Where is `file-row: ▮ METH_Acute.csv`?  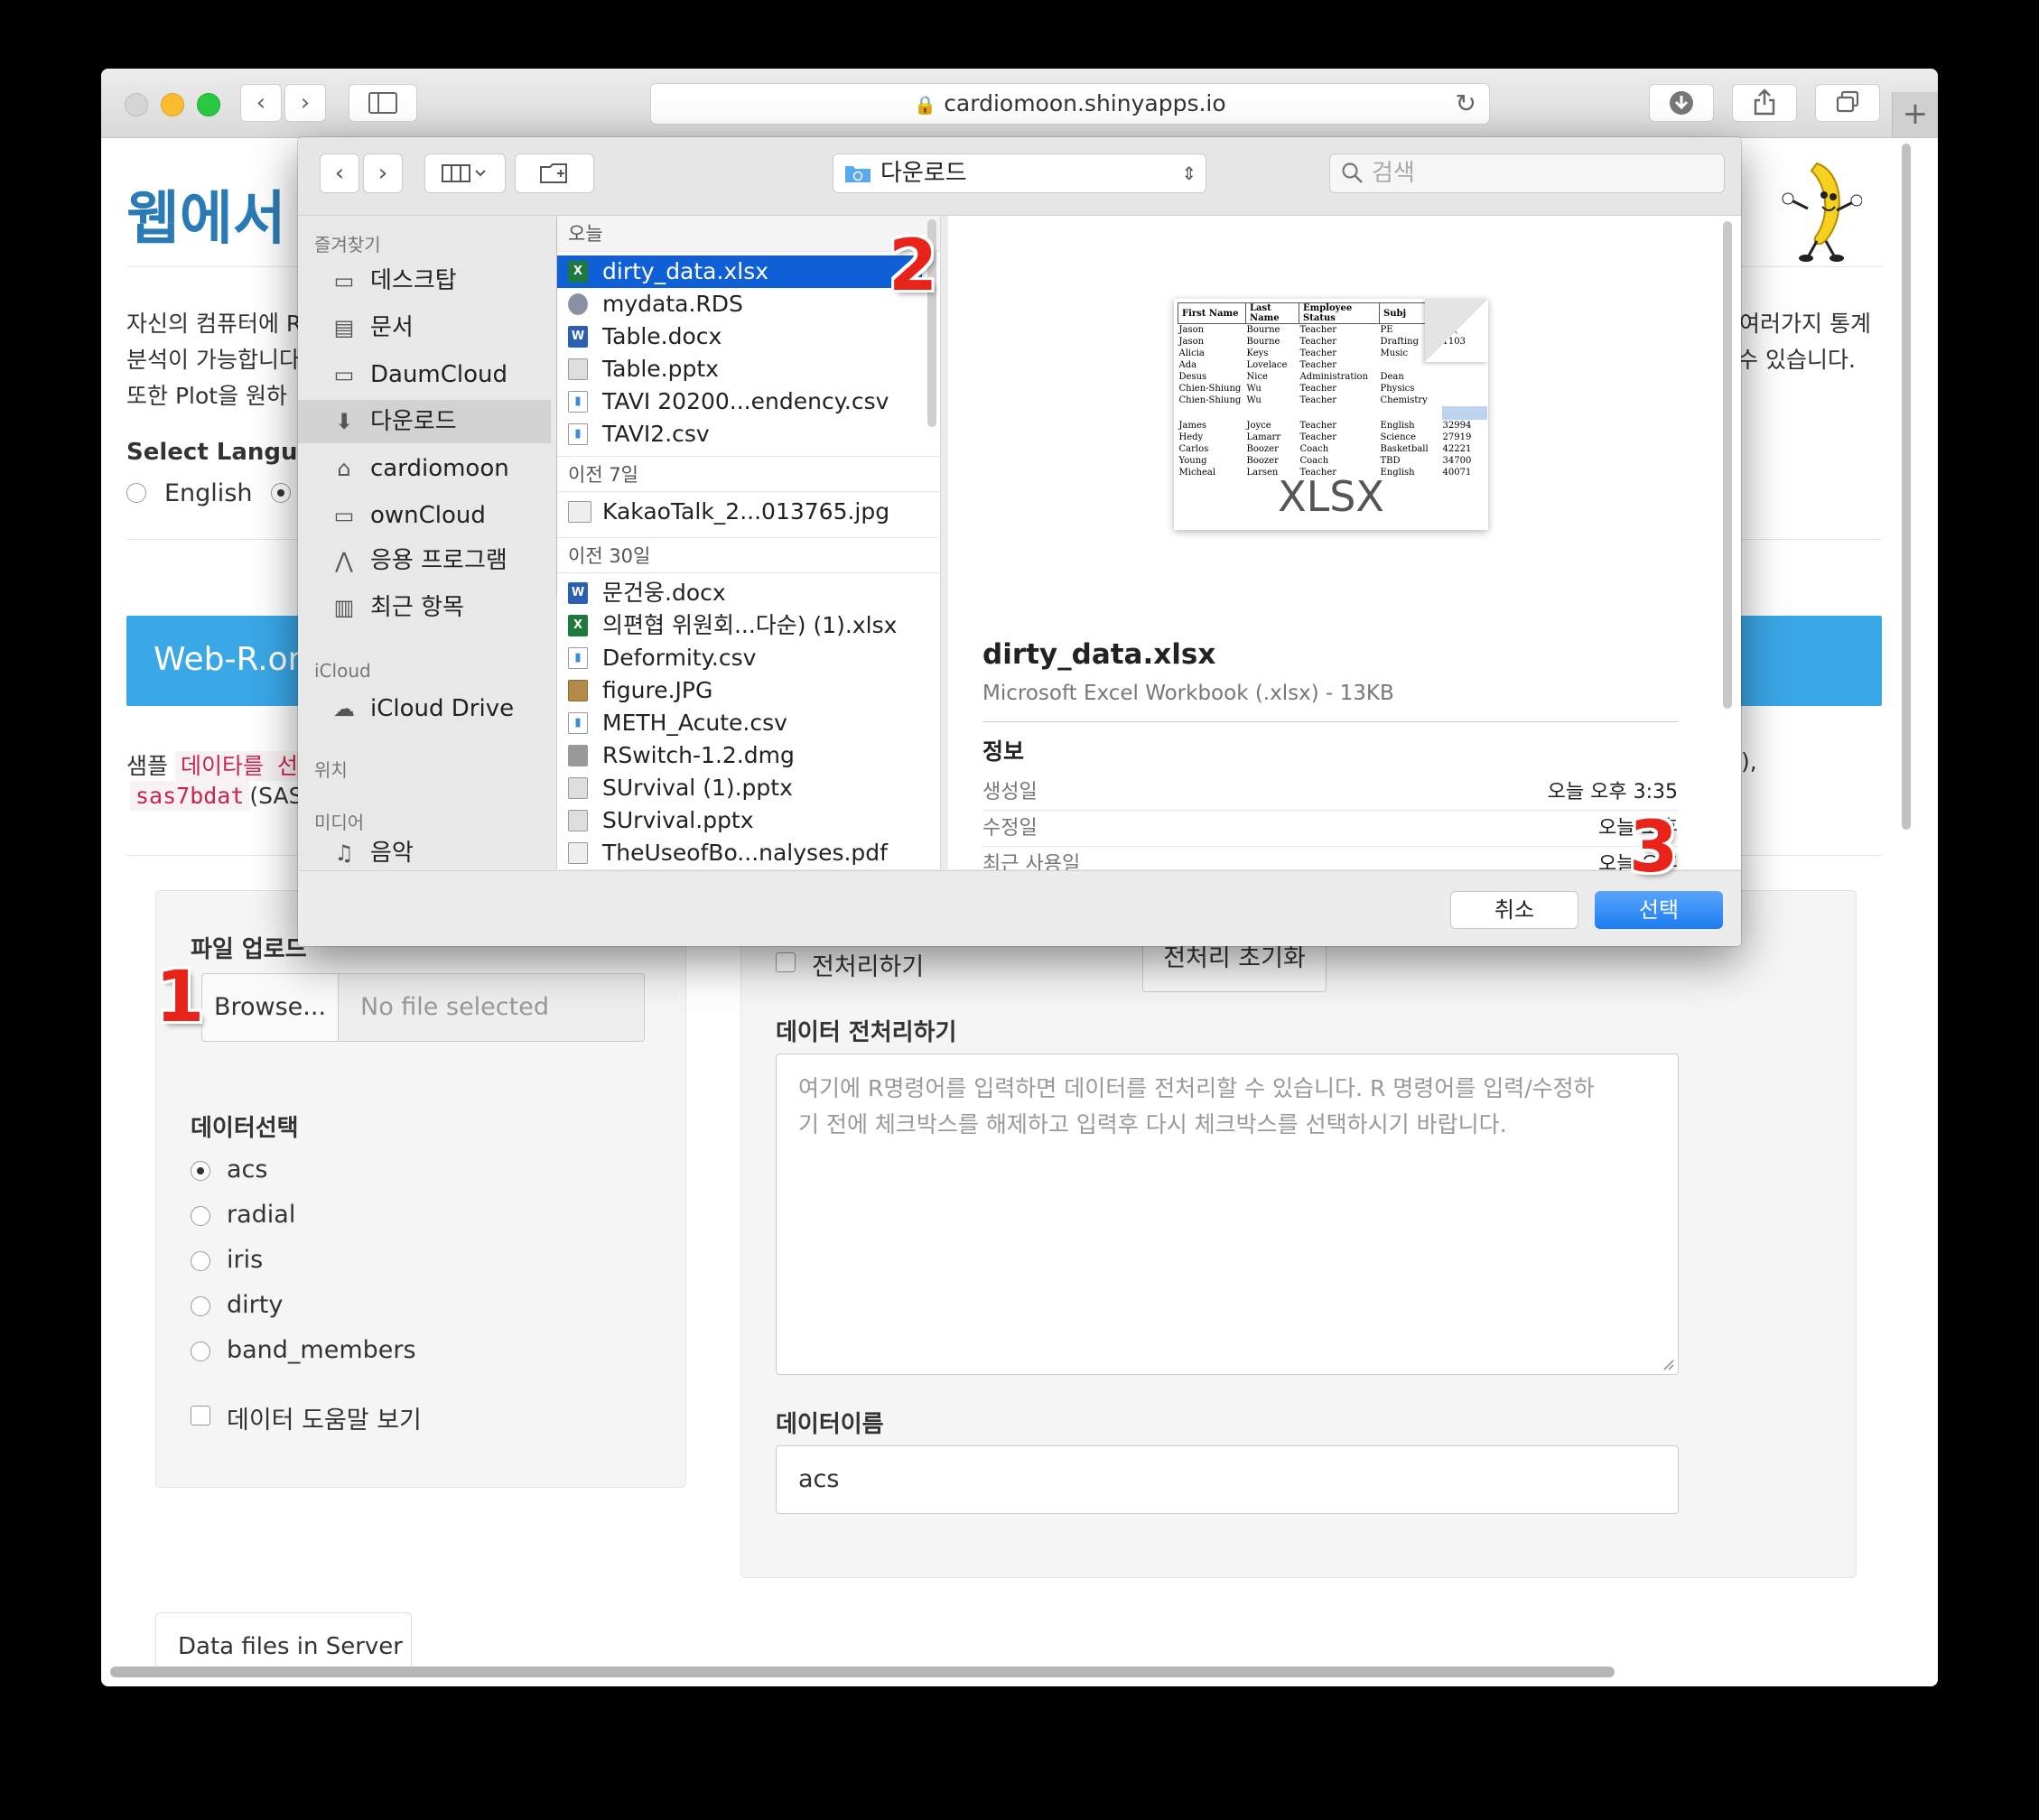
file-row: ▮ METH_Acute.csv is located at coordinates (739, 723).